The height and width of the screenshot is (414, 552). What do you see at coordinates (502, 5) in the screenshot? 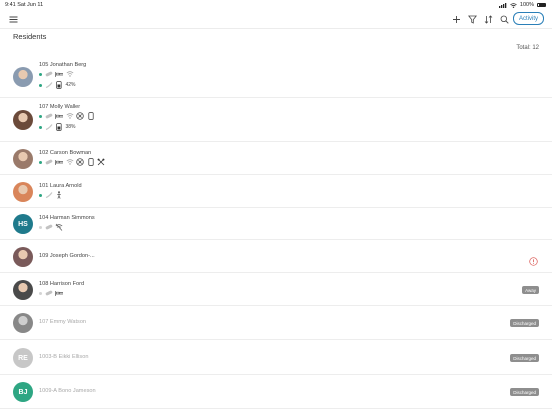
I see `signal-icon` at bounding box center [502, 5].